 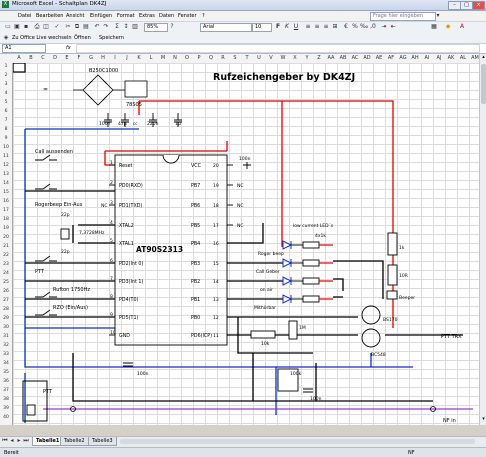 What do you see at coordinates (187, 16) in the screenshot?
I see `menu-fenster: Fenster` at bounding box center [187, 16].